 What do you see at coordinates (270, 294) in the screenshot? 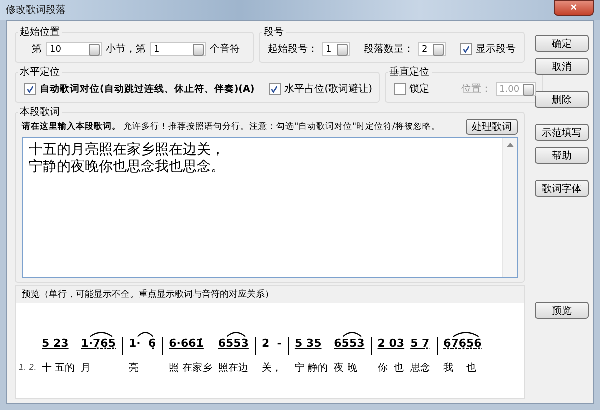
I see `preview-title: 预览（单行，可能显示不全。重点显示歌词与音符的对应关系）` at bounding box center [270, 294].